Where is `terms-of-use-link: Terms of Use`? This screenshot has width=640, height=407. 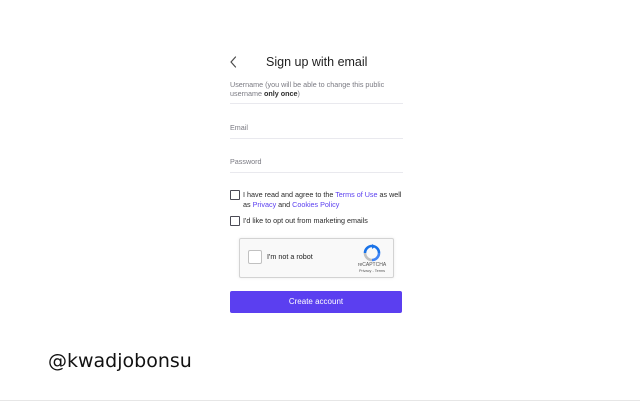
terms-of-use-link: Terms of Use is located at coordinates (356, 194).